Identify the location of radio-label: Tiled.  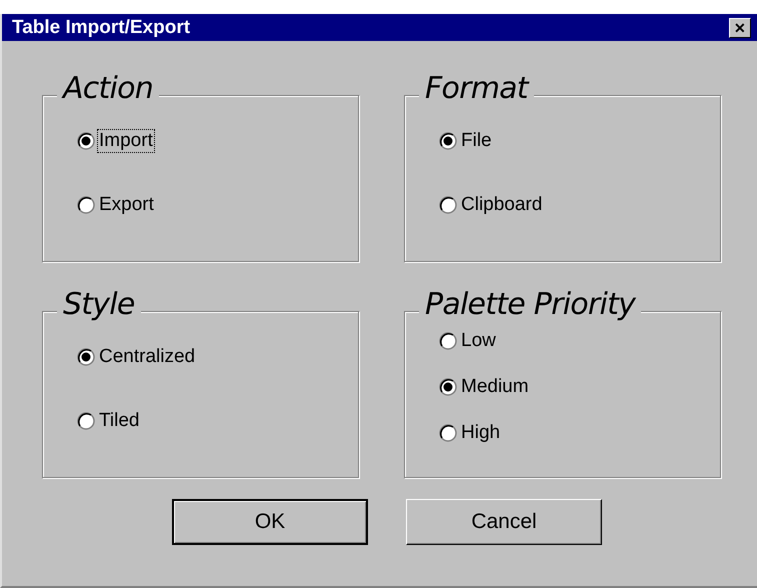
(119, 421).